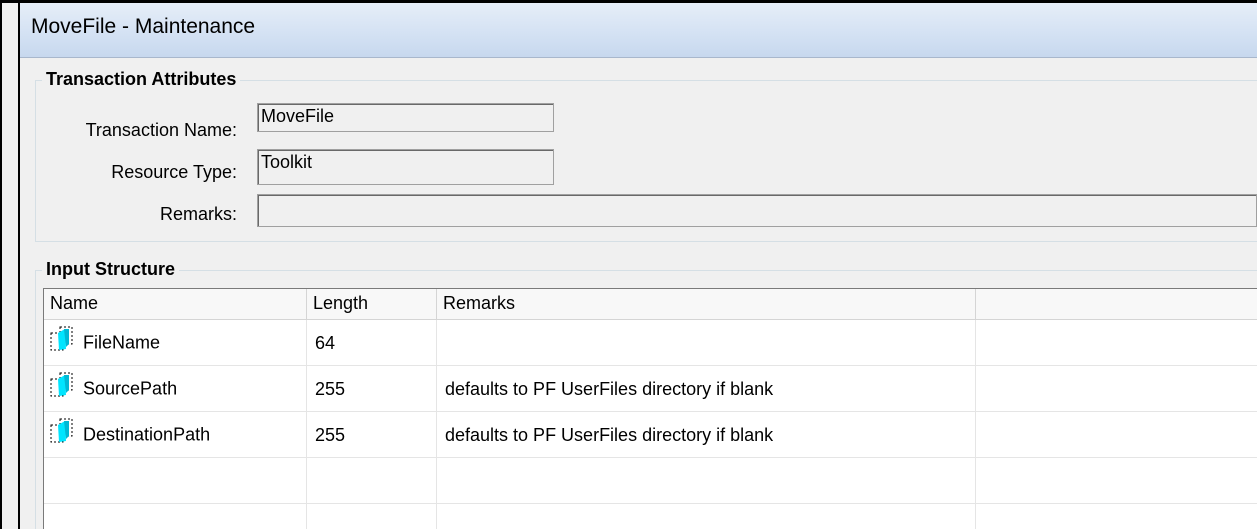  I want to click on grid-header: Name Length Remarks, so click(650, 304).